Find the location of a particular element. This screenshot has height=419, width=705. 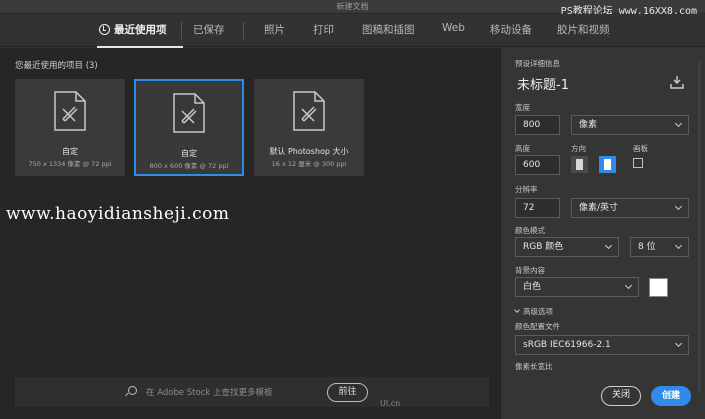

recent-section-title: 您最近使用的项目 (3) is located at coordinates (56, 66).